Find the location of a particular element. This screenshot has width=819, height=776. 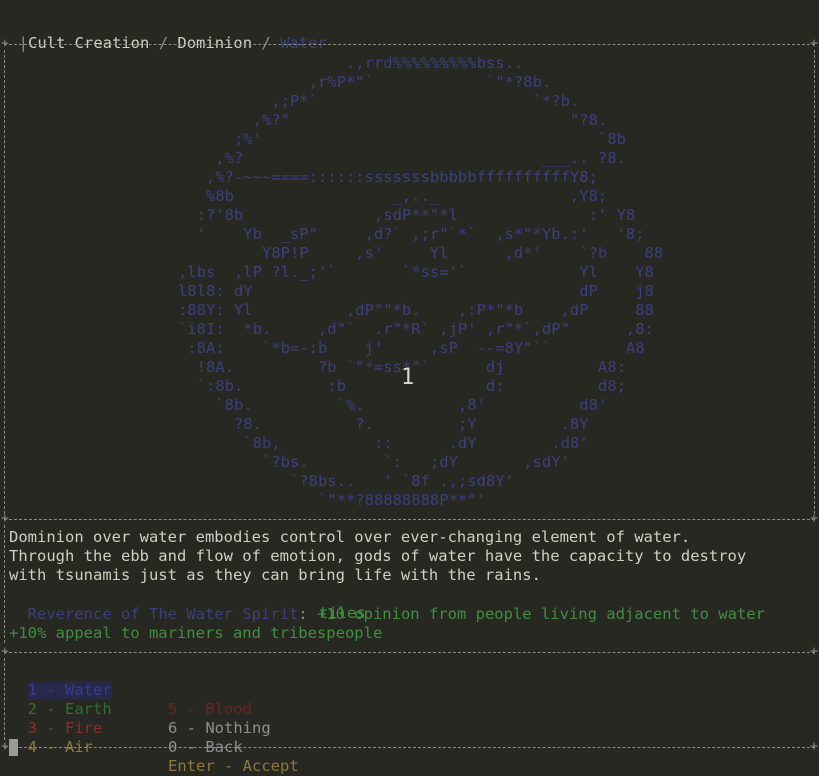

menu-row: 3 - Fire 0 - Back is located at coordinates (414, 728).